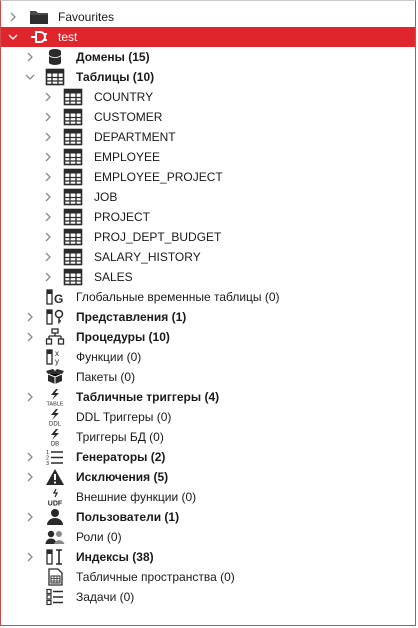 This screenshot has height=628, width=418. What do you see at coordinates (58, 299) in the screenshot?
I see `svg-text: G` at bounding box center [58, 299].